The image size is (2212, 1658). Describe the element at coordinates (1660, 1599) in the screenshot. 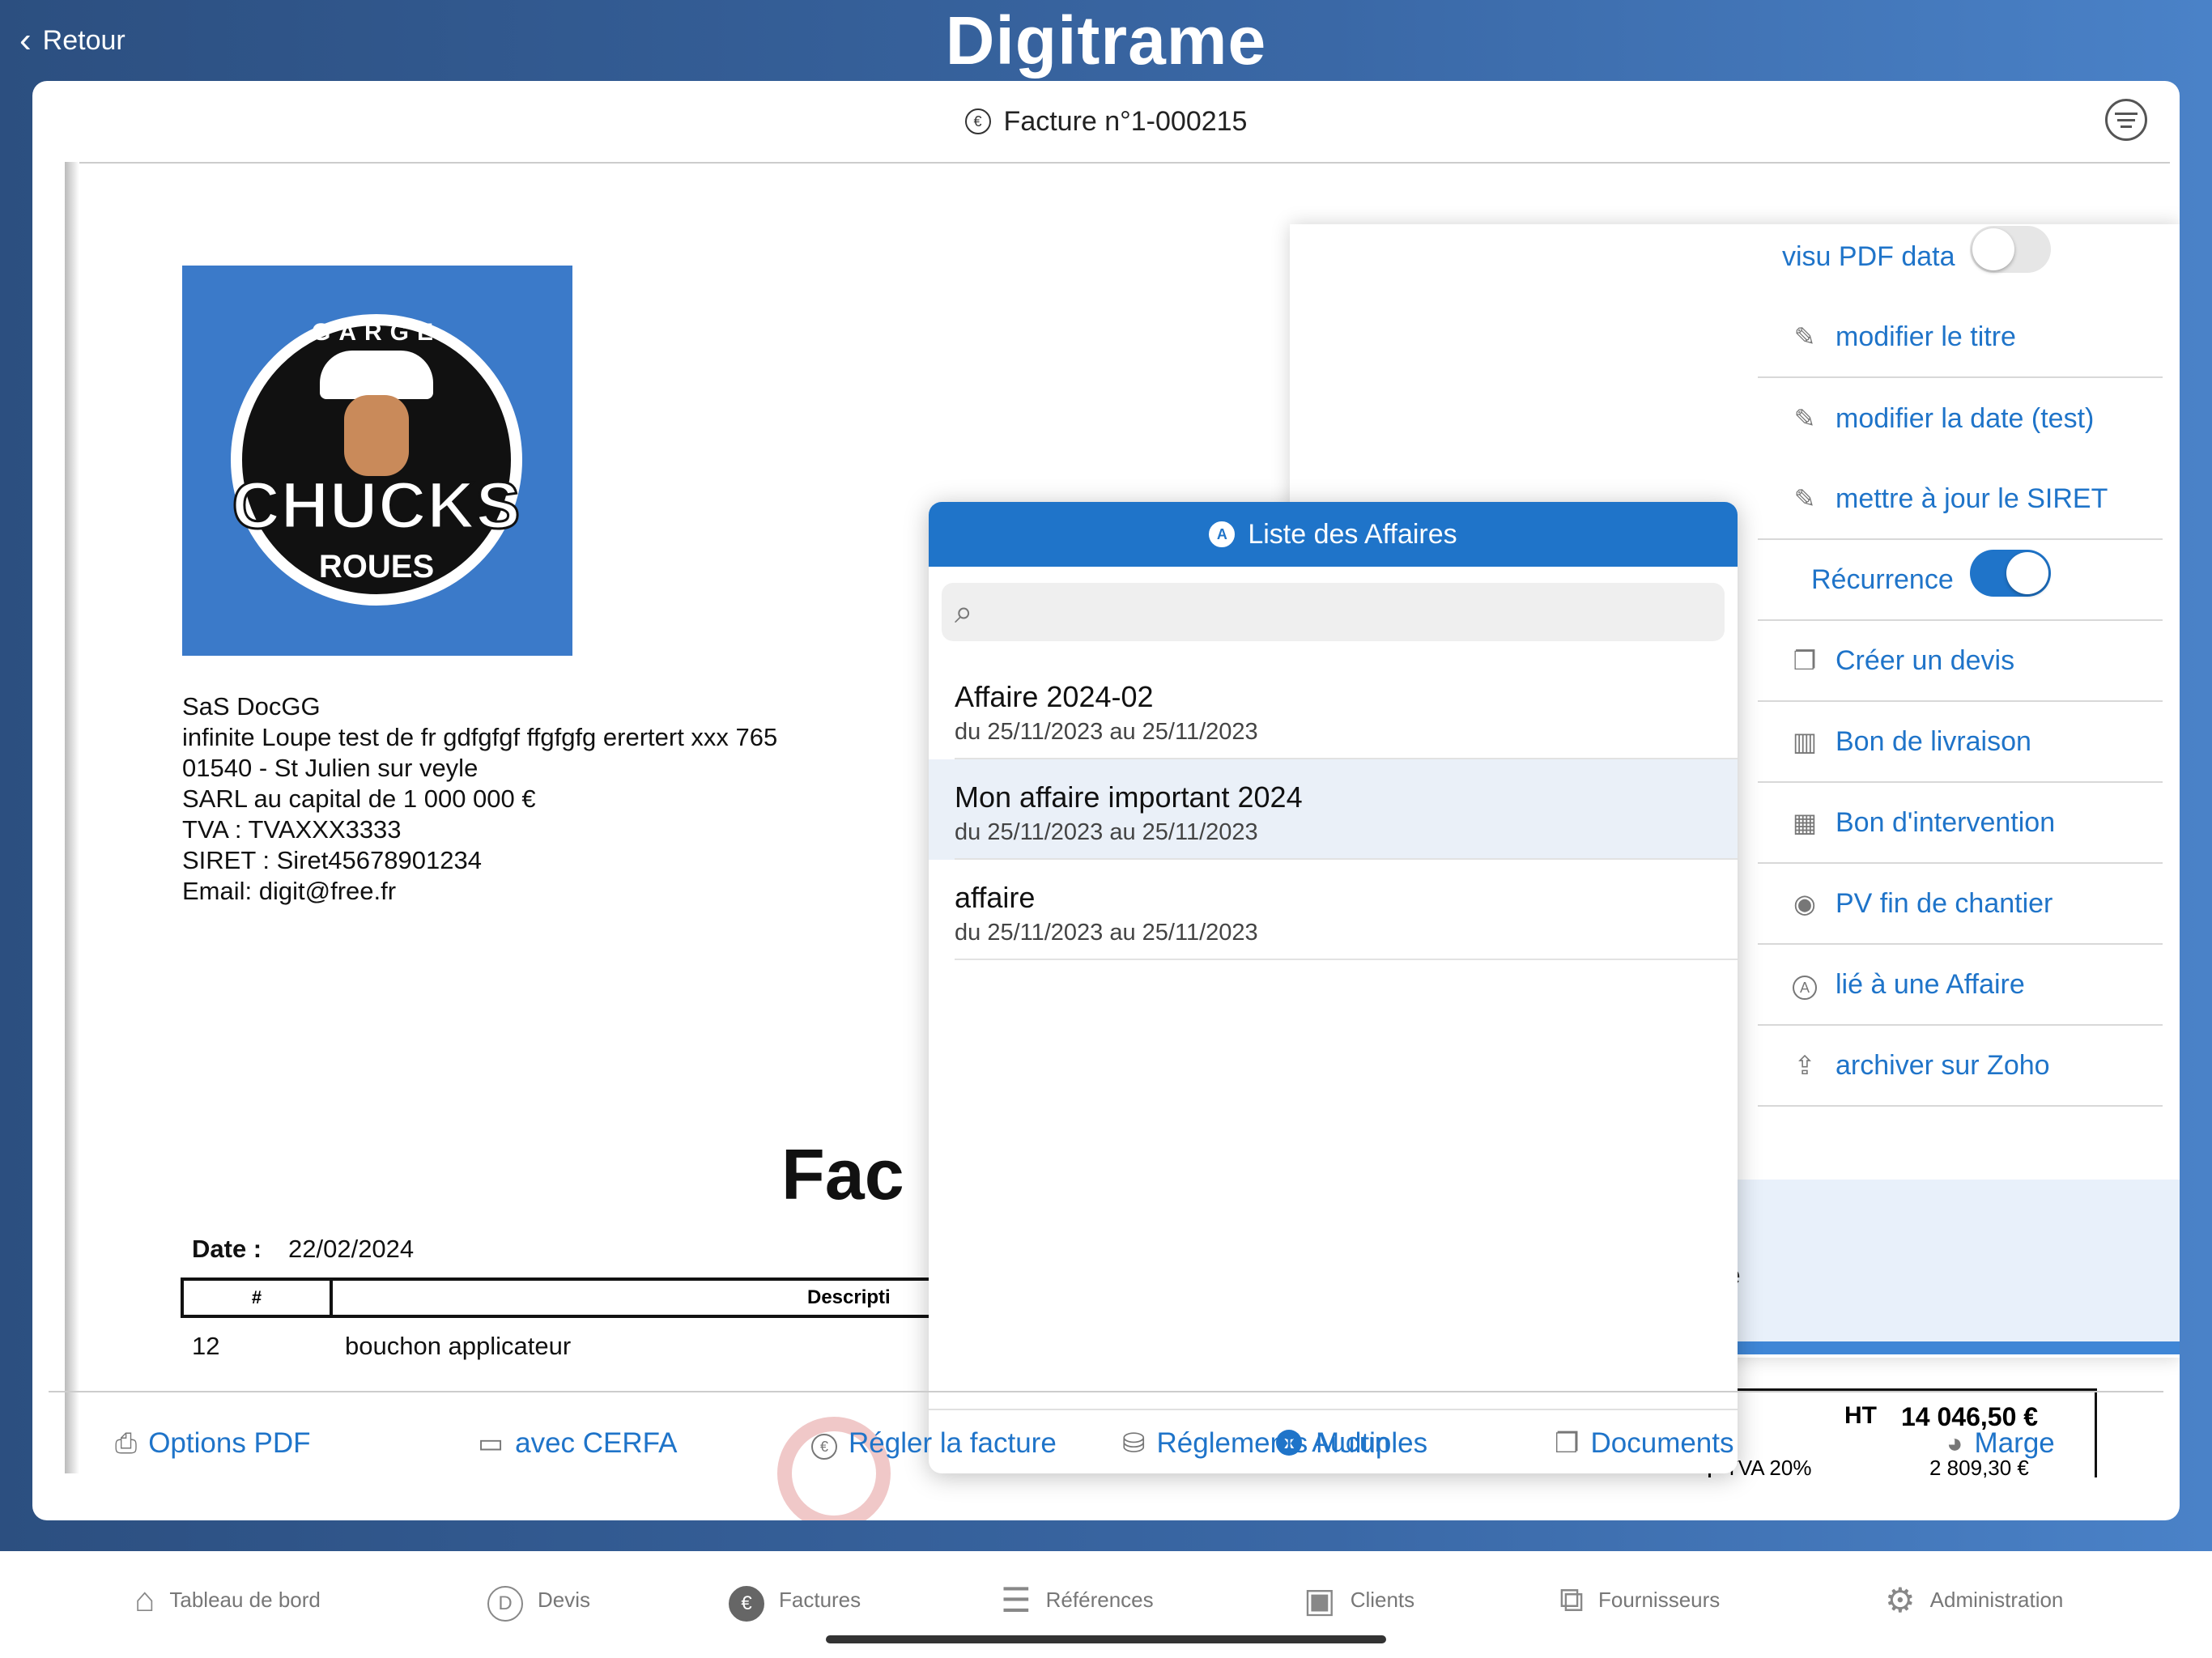

I see `tab-label: Fournisseurs` at that location.